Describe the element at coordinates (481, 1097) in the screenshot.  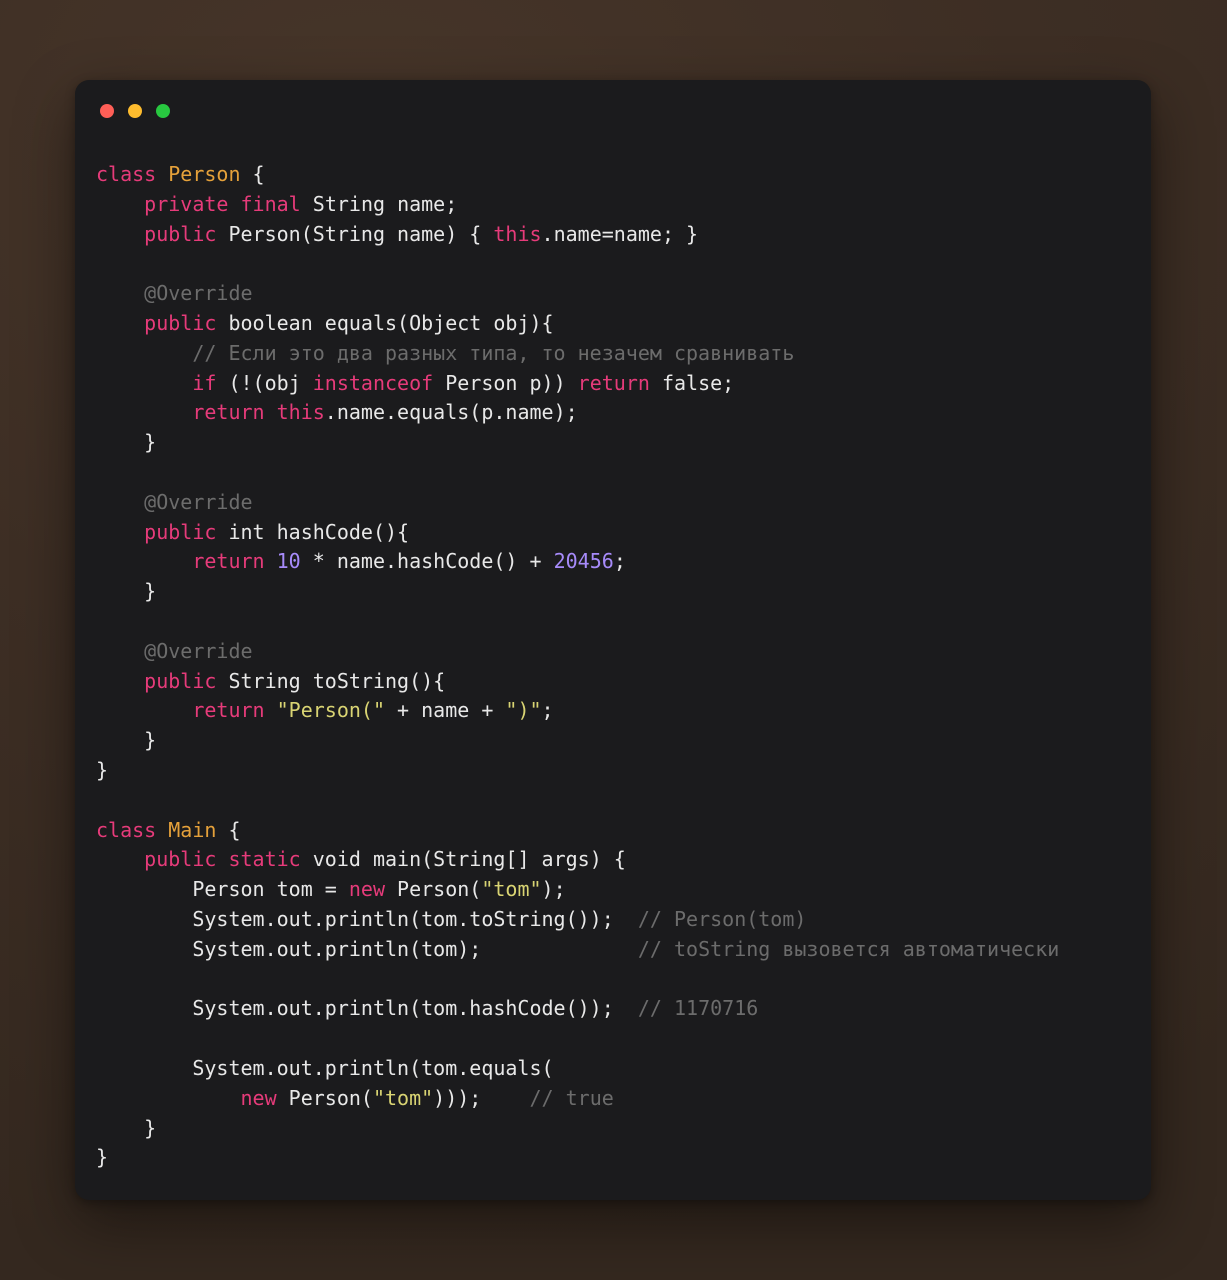
I see `code-token-pln: )));` at that location.